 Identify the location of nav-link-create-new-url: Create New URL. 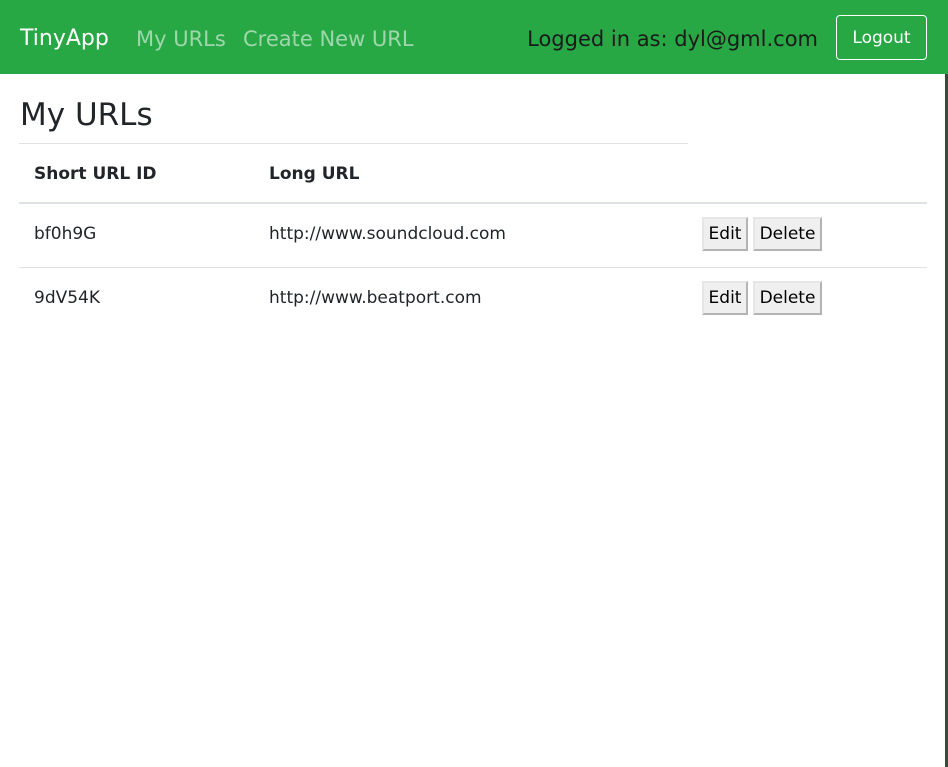
(328, 39).